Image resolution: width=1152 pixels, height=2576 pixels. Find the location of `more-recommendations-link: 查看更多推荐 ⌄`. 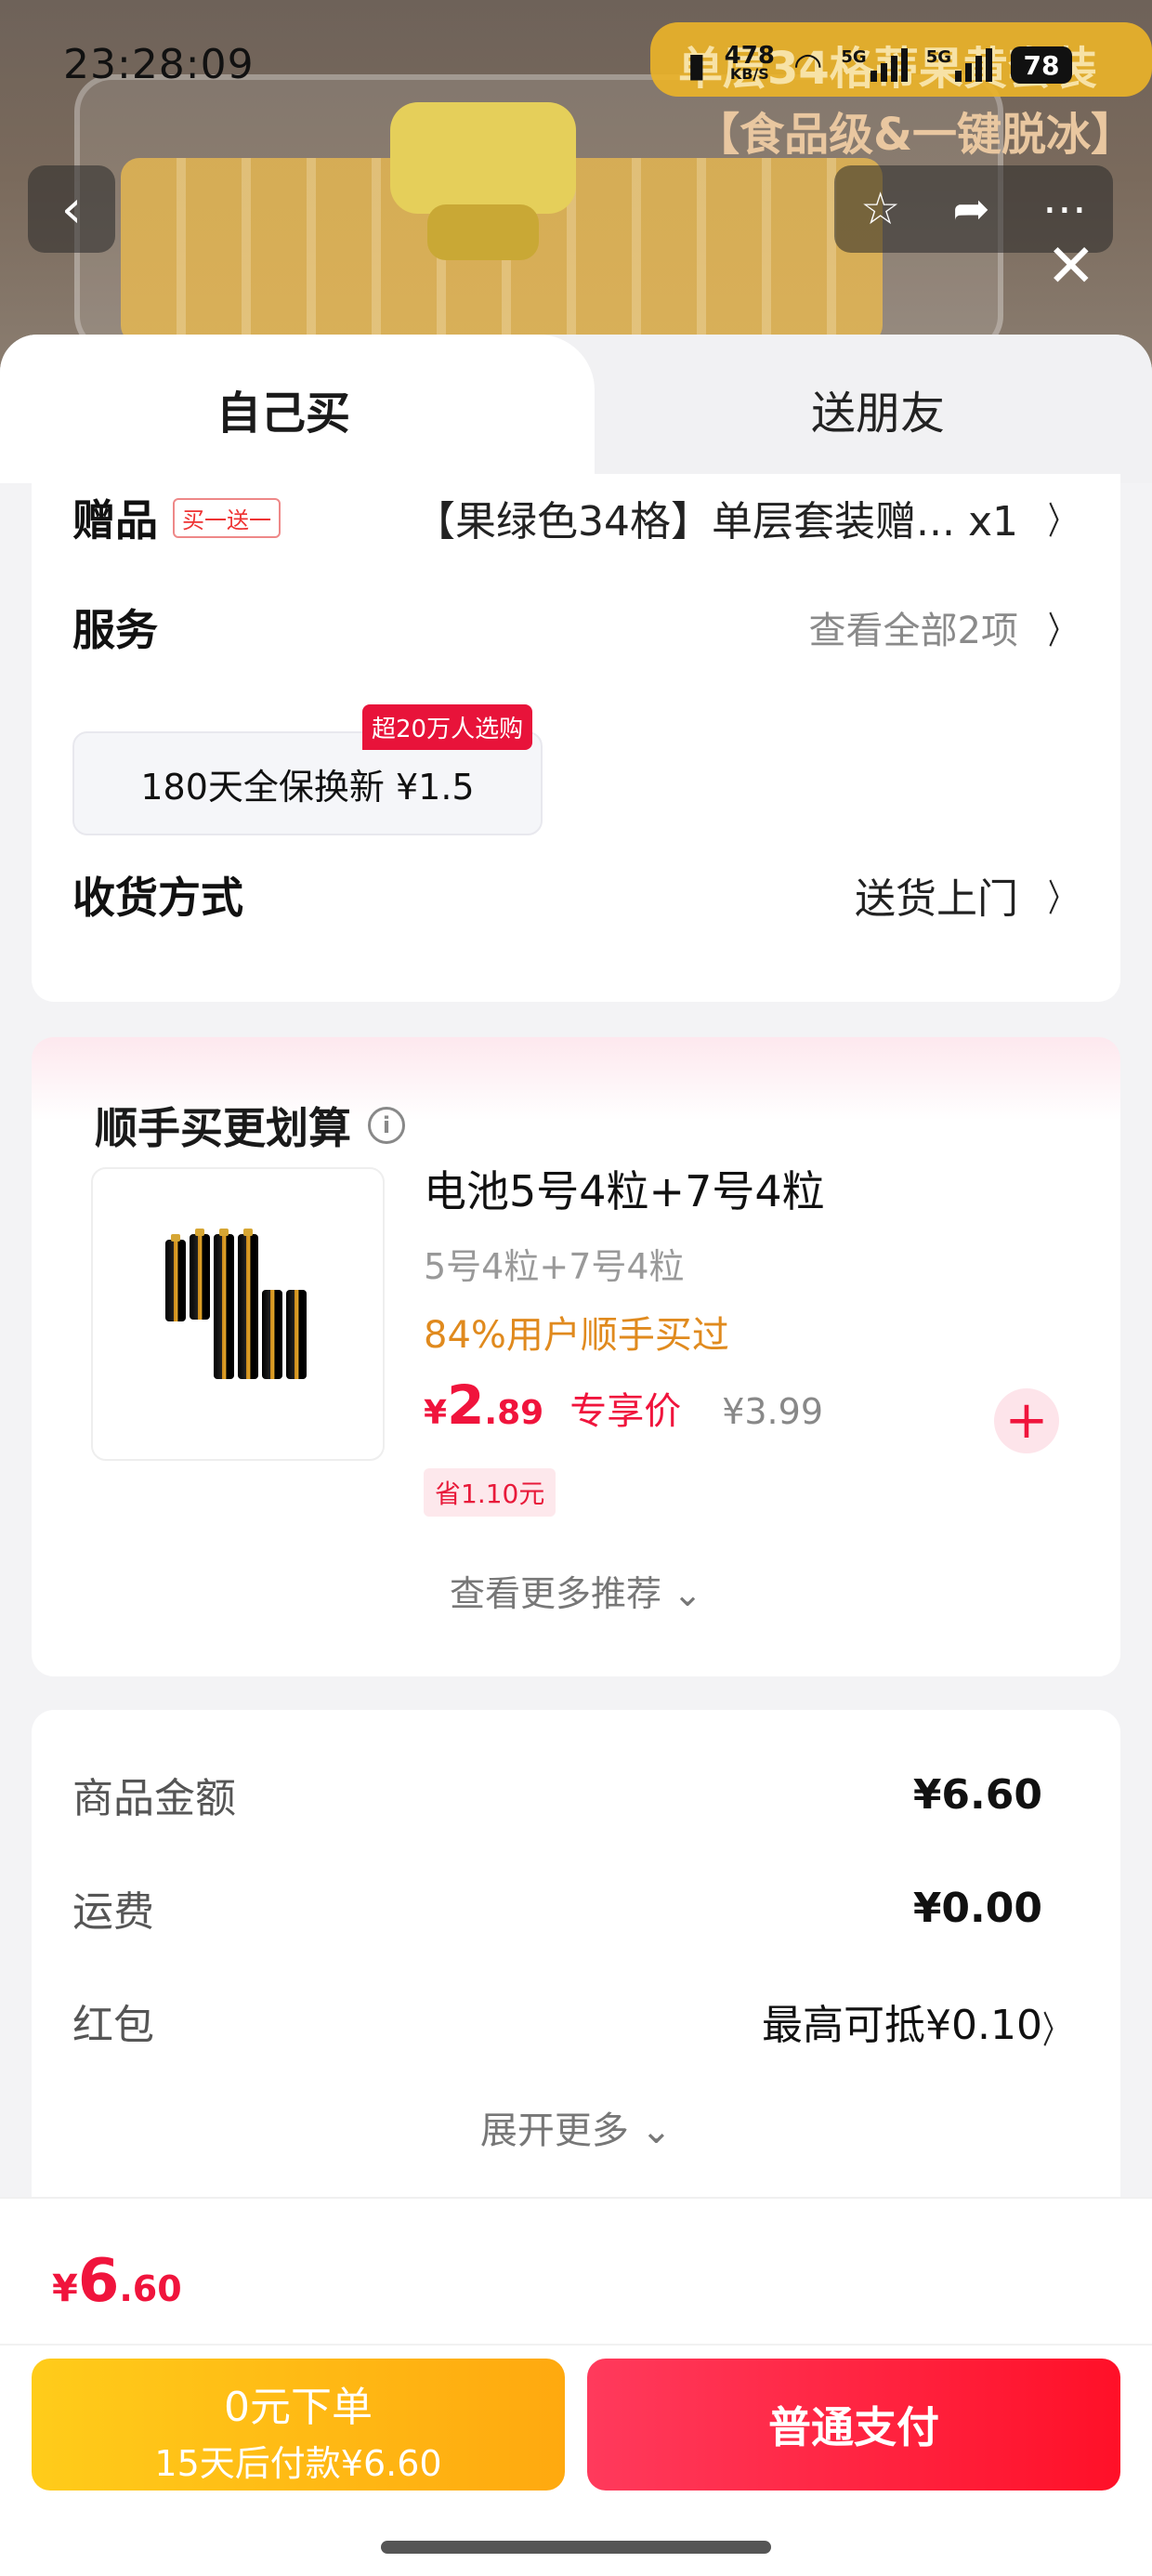

more-recommendations-link: 查看更多推荐 ⌄ is located at coordinates (576, 1590).